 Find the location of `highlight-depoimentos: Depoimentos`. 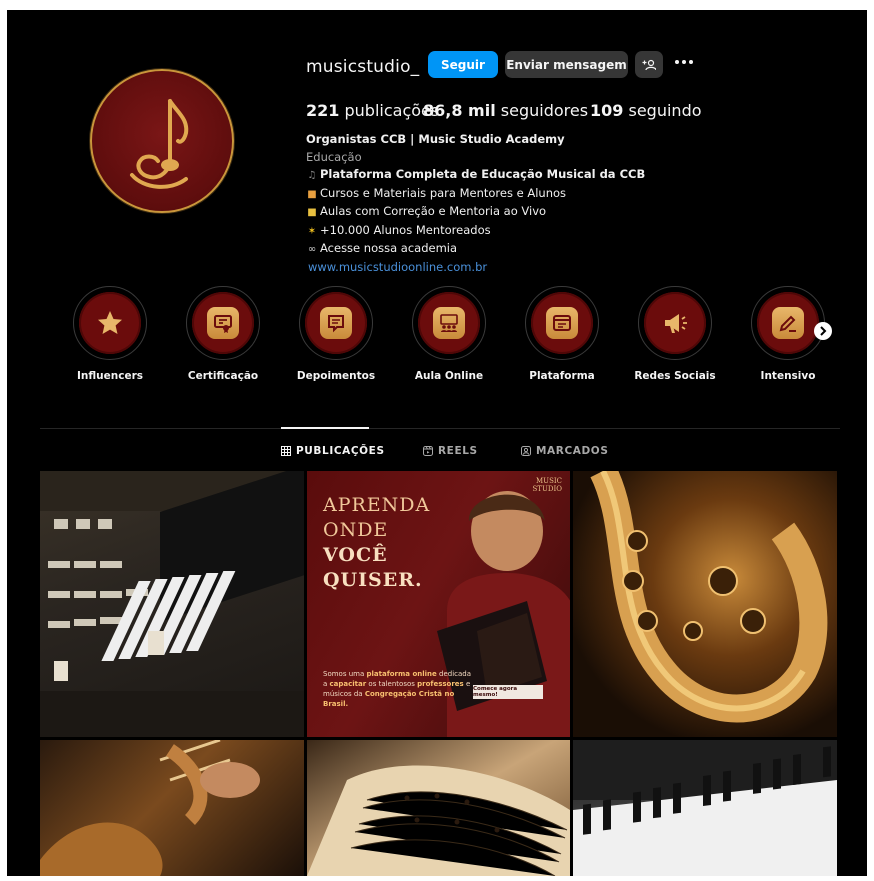

highlight-depoimentos: Depoimentos is located at coordinates (336, 334).